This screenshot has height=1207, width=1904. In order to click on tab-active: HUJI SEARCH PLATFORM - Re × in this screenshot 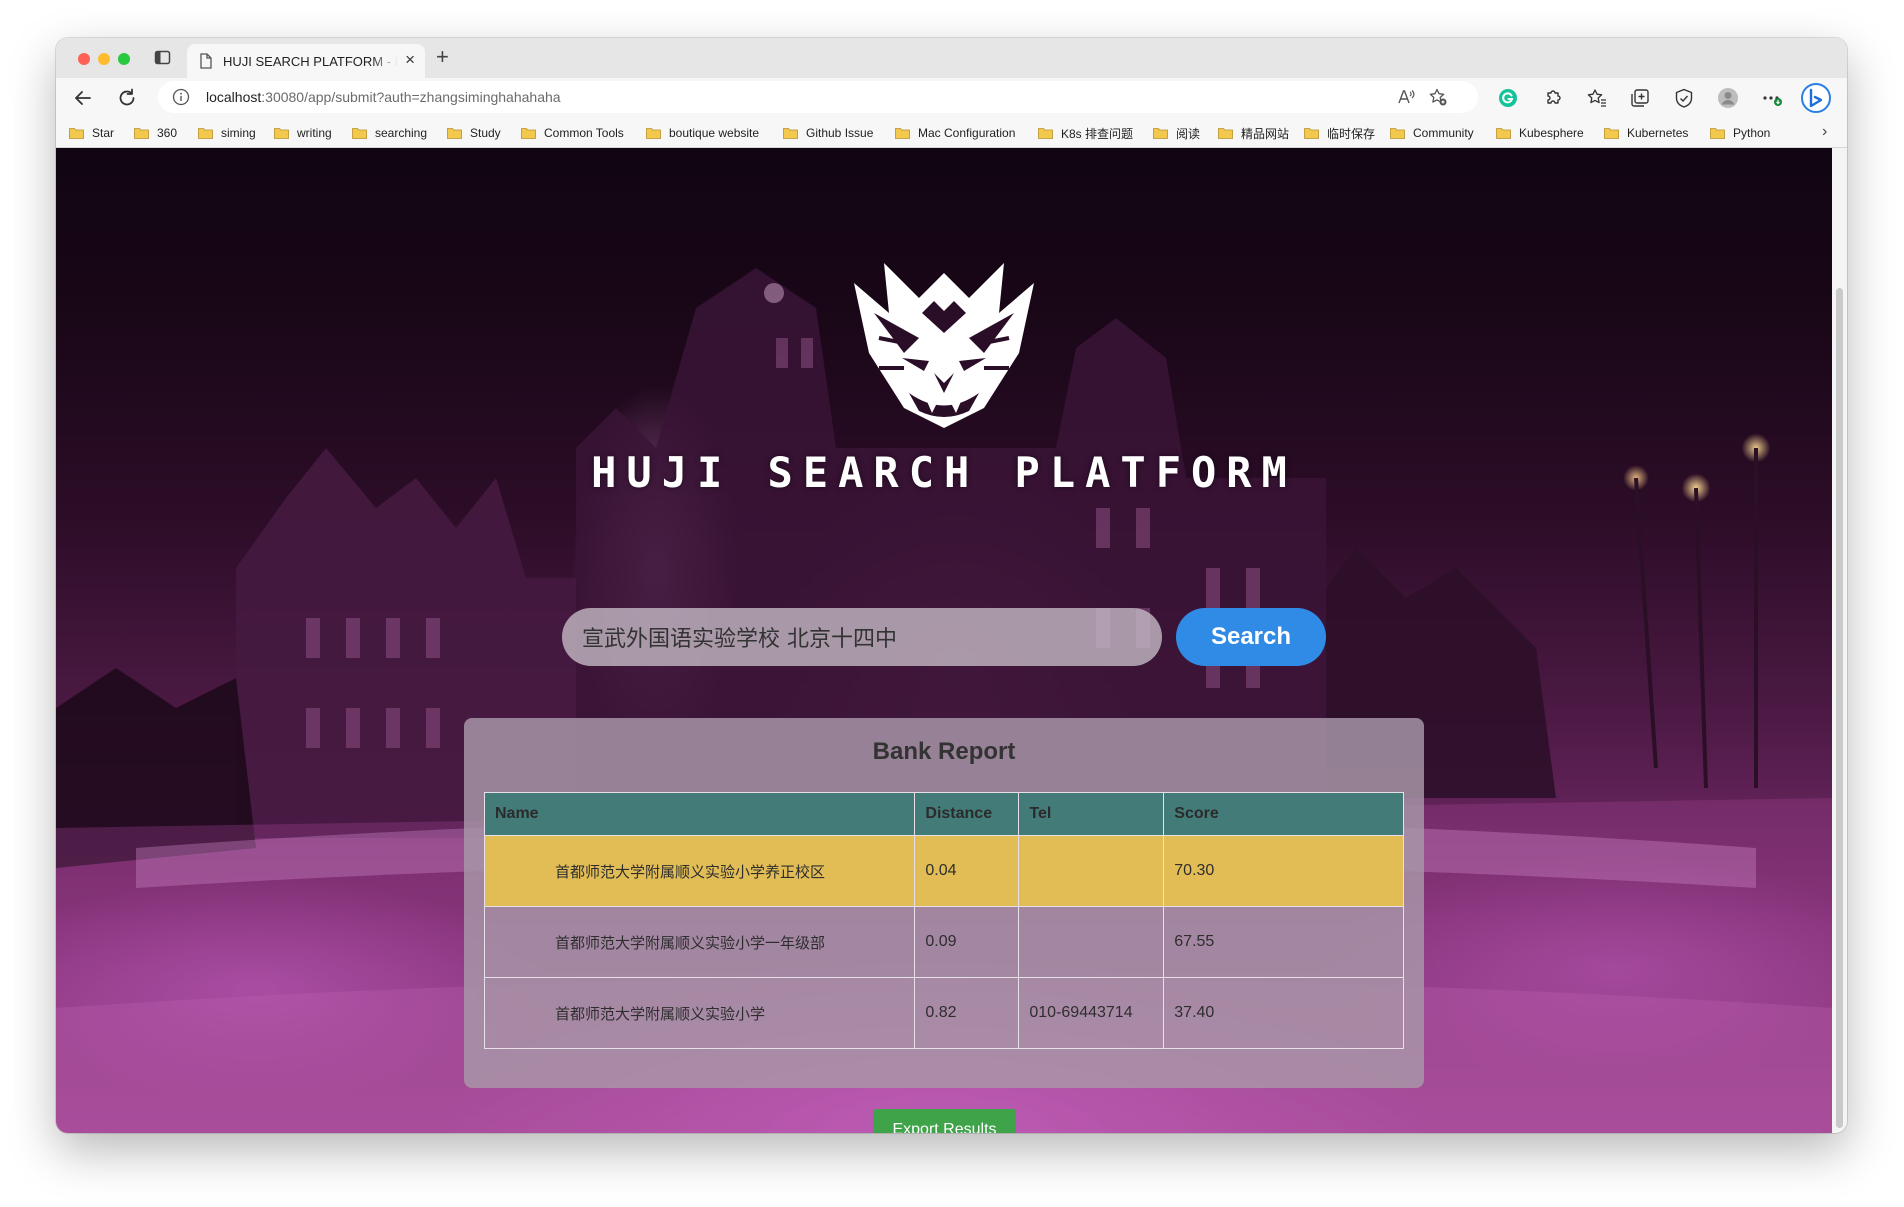, I will do `click(306, 61)`.